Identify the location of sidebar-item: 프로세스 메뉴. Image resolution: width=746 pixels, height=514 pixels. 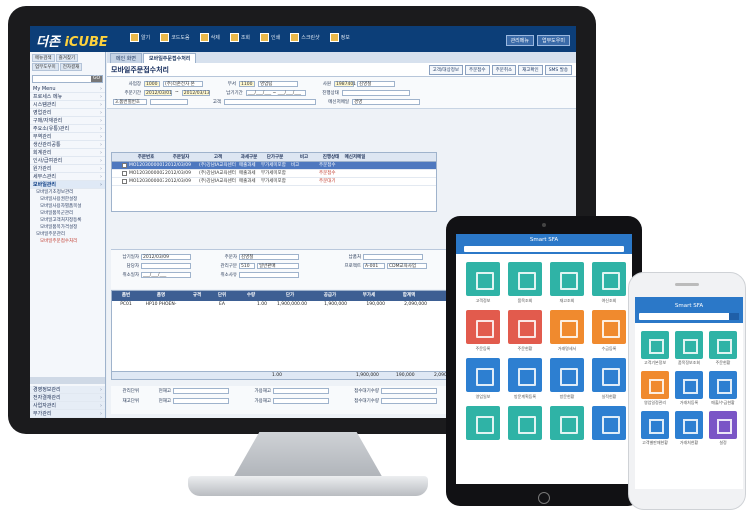
(67, 97).